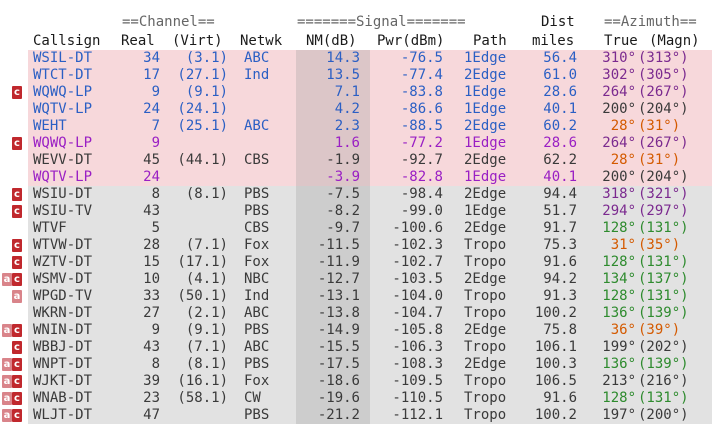 The image size is (720, 424). Describe the element at coordinates (410, 41) in the screenshot. I see `column-header-pwr: Pwr(dBm)` at that location.